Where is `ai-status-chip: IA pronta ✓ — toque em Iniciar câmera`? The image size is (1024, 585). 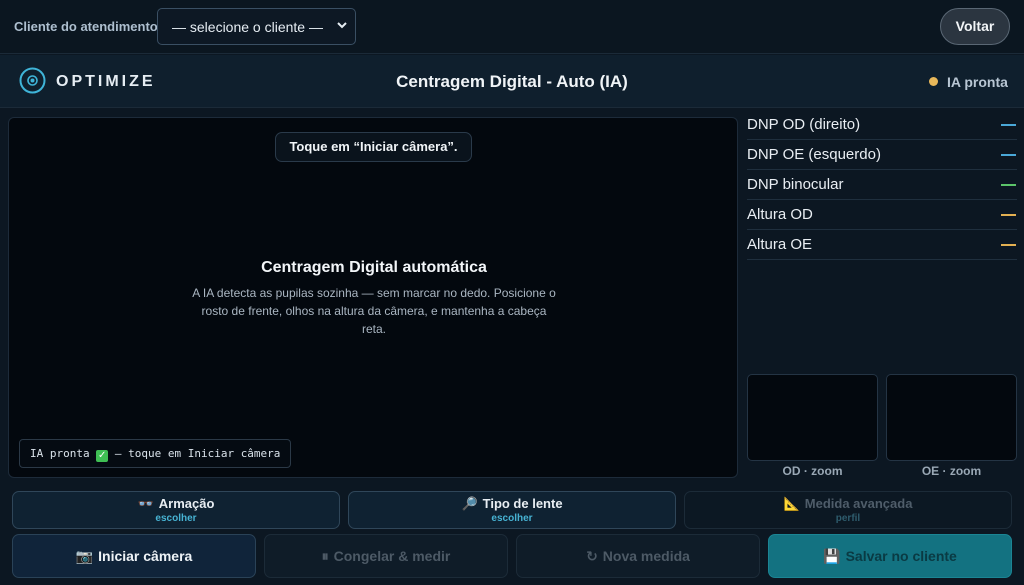
ai-status-chip: IA pronta ✓ — toque em Iniciar câmera is located at coordinates (155, 453).